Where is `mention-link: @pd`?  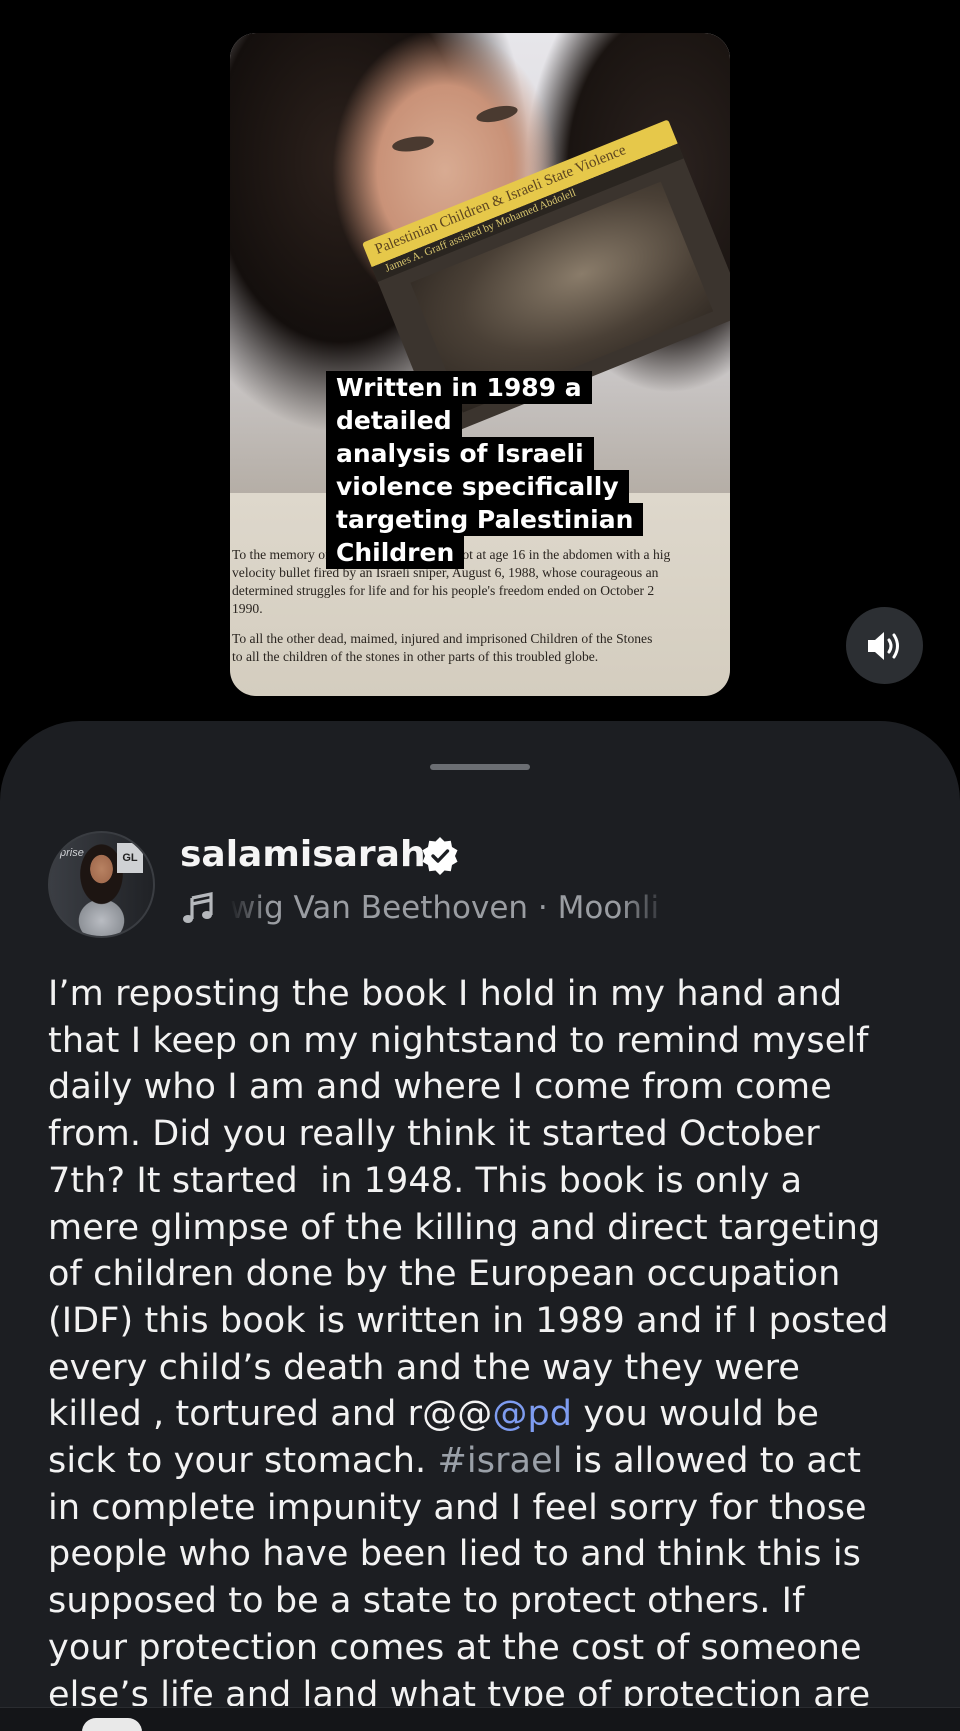
mention-link: @pd is located at coordinates (532, 1414).